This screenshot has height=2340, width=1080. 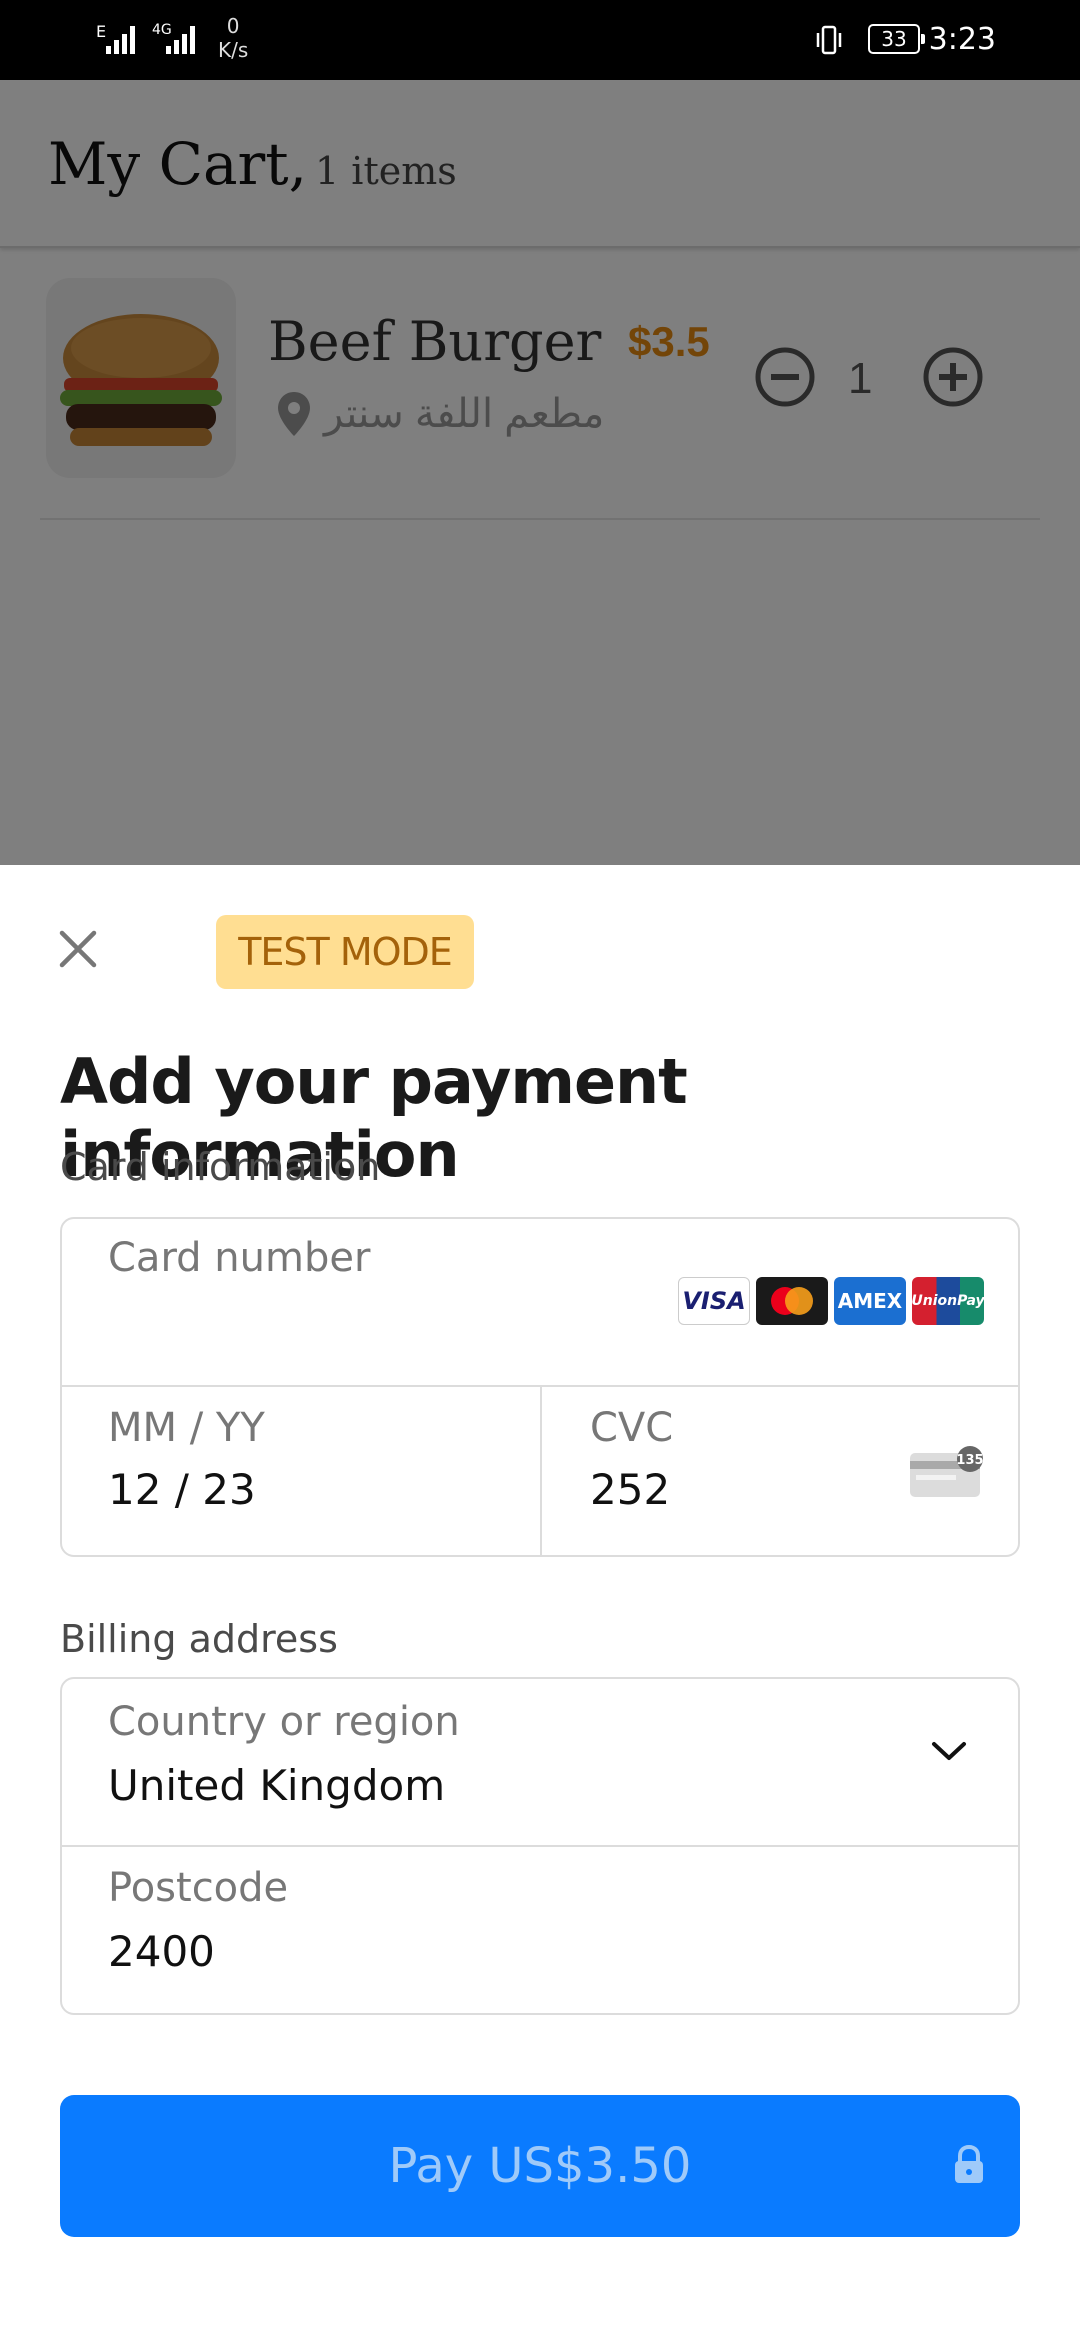 What do you see at coordinates (632, 1428) in the screenshot?
I see `cvc-label: CVC` at bounding box center [632, 1428].